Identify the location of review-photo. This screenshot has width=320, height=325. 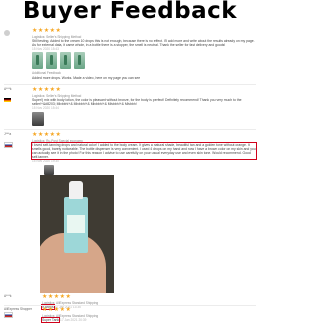
(77, 234).